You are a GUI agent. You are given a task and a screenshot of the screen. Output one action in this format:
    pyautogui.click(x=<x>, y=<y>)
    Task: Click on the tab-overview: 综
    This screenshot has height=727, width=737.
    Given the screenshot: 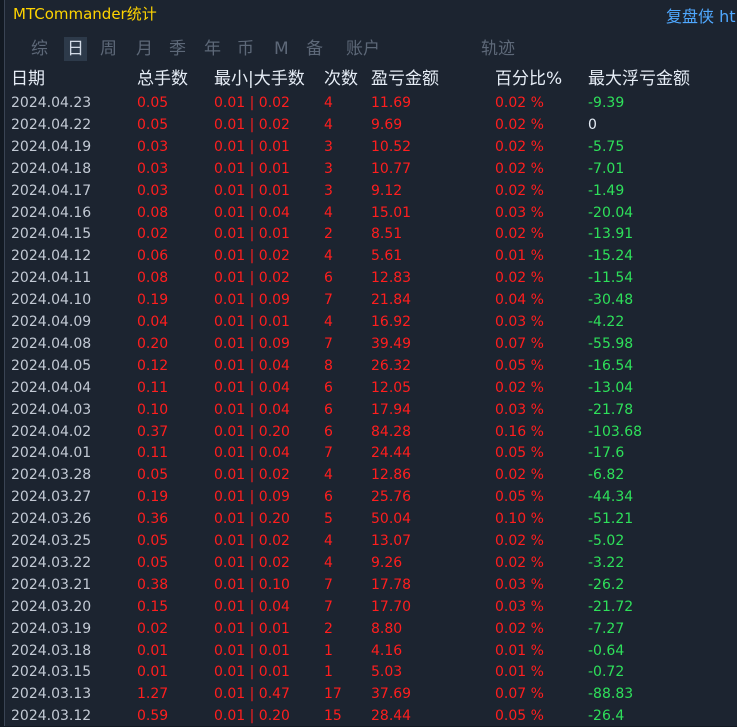 What is the action you would take?
    pyautogui.click(x=39, y=49)
    